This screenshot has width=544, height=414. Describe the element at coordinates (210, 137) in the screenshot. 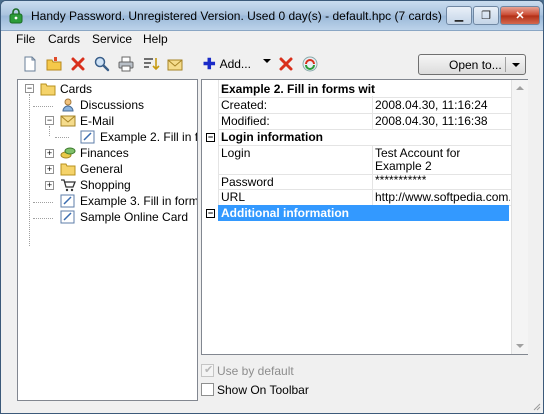

I see `collapse-login-section-toggle: −` at that location.